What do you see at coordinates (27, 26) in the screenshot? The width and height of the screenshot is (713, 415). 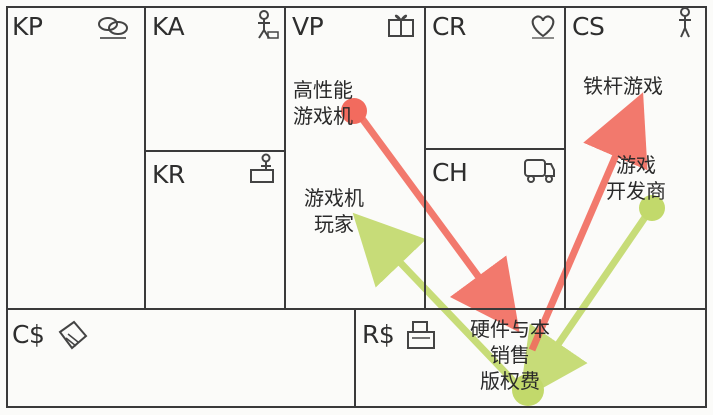 I see `block-label-kp: KP` at bounding box center [27, 26].